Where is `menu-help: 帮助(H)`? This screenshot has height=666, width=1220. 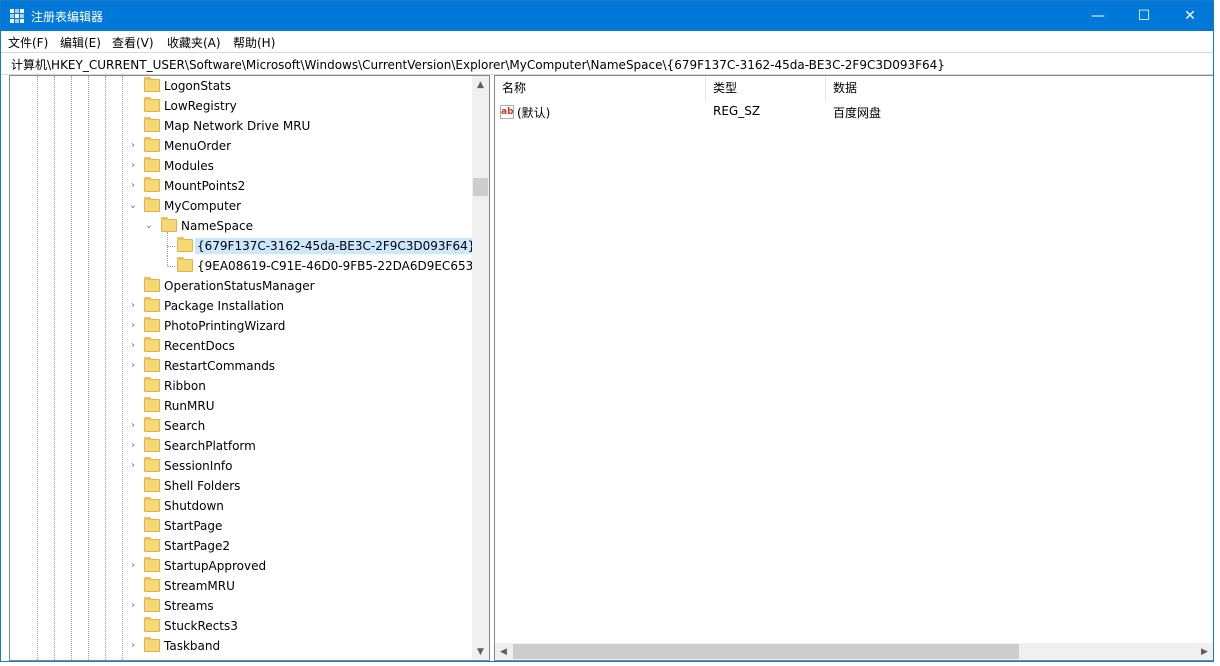 menu-help: 帮助(H) is located at coordinates (254, 42).